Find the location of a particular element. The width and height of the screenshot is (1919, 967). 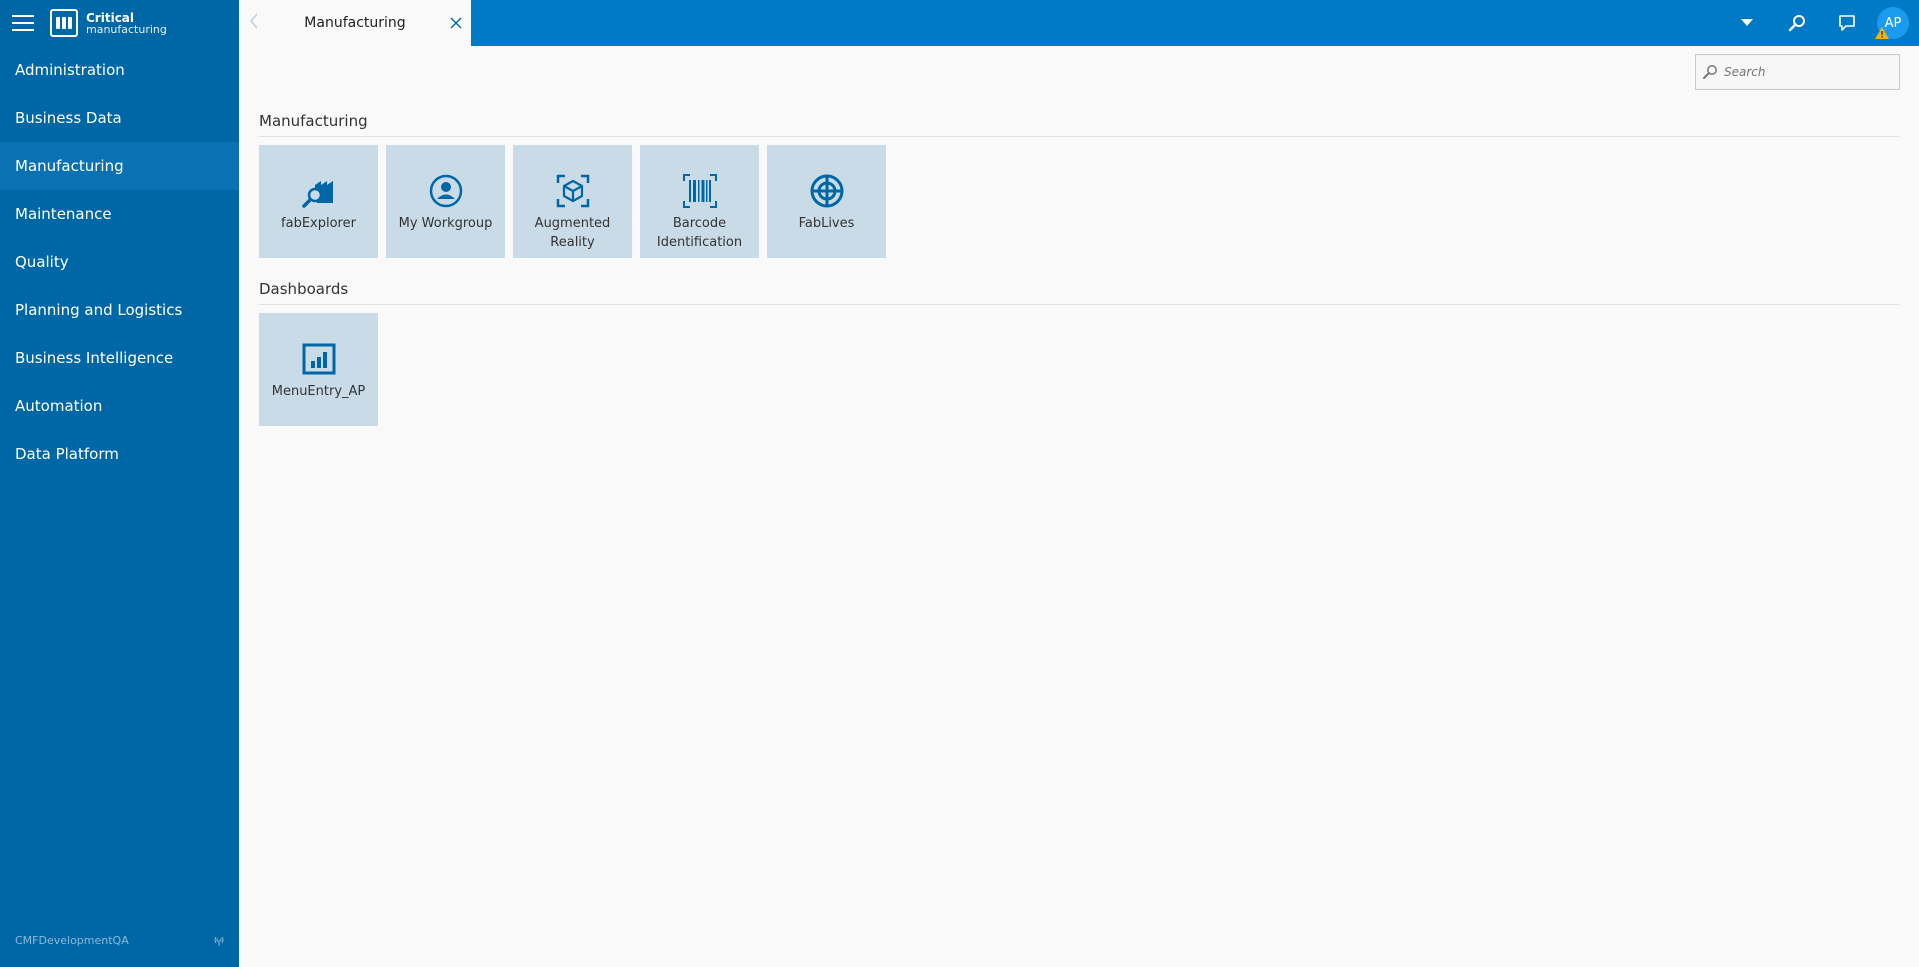

environment-name: CMFDevelopmentQA is located at coordinates (72, 940).